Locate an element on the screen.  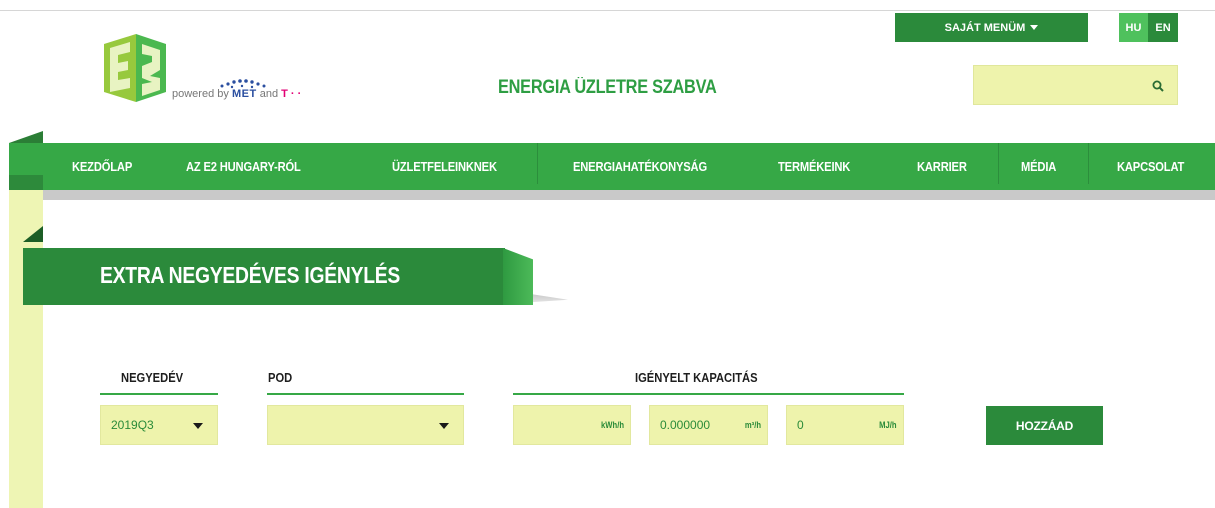
capacity-kwh-input: kWh/h is located at coordinates (572, 425).